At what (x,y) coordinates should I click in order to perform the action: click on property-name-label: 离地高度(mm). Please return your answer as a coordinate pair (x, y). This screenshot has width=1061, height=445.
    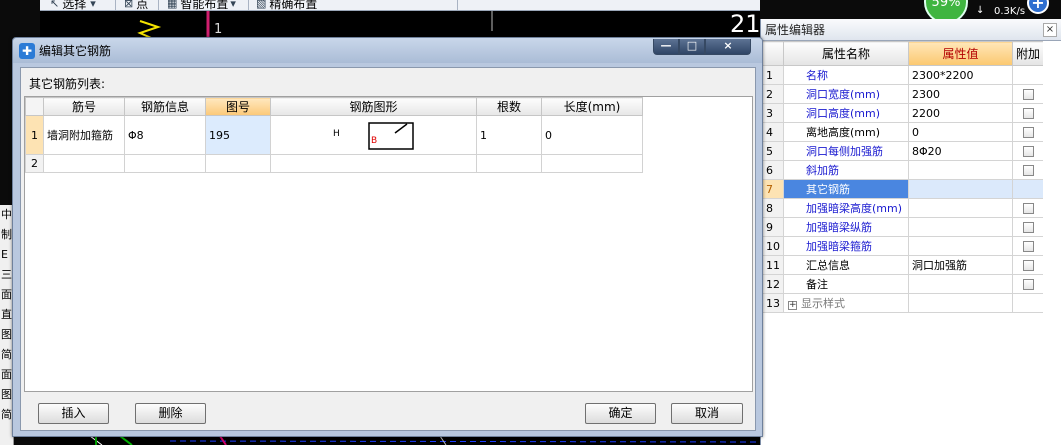
    Looking at the image, I should click on (843, 132).